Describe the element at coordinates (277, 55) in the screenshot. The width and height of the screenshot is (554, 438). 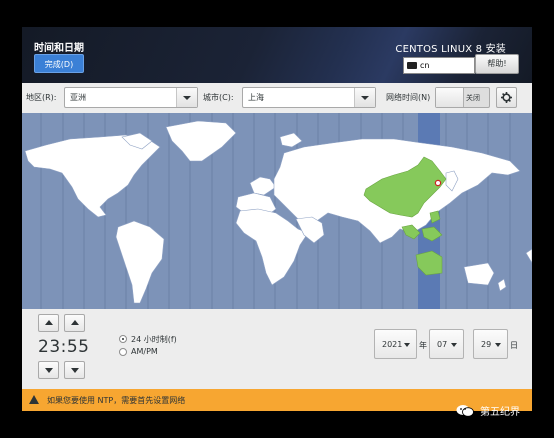
I see `header-bar: 时间和日期 完成(D) CENTOS LINUX 8 安装 cn 帮助!` at that location.